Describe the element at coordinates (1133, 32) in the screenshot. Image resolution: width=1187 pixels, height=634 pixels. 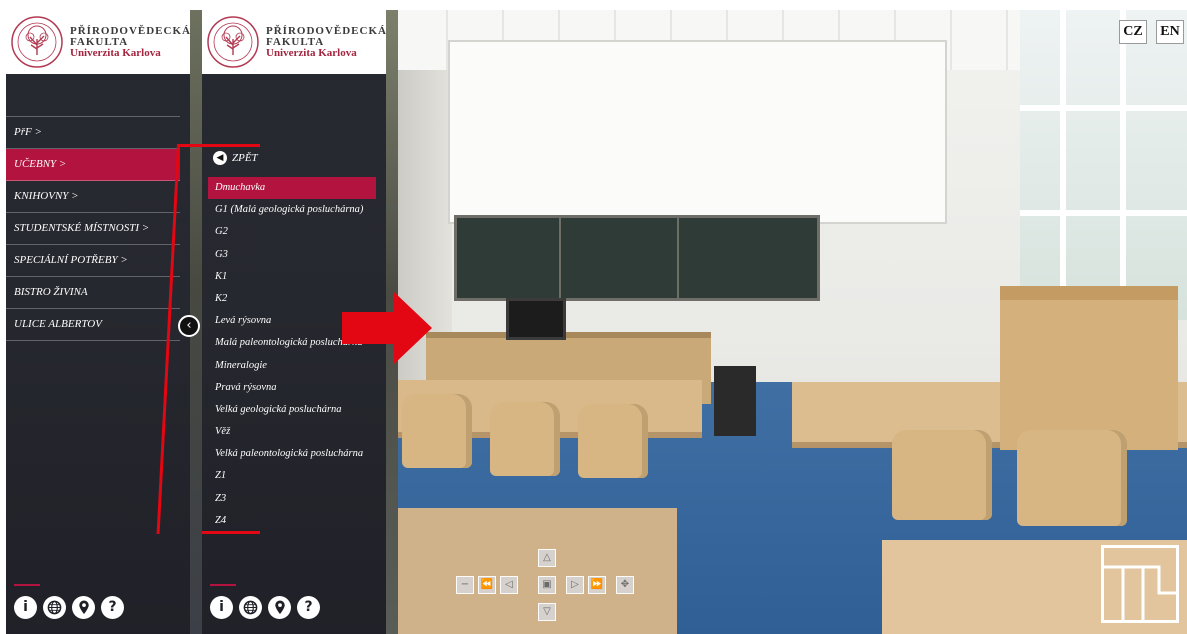
I see `language-cz-button: CZ` at that location.